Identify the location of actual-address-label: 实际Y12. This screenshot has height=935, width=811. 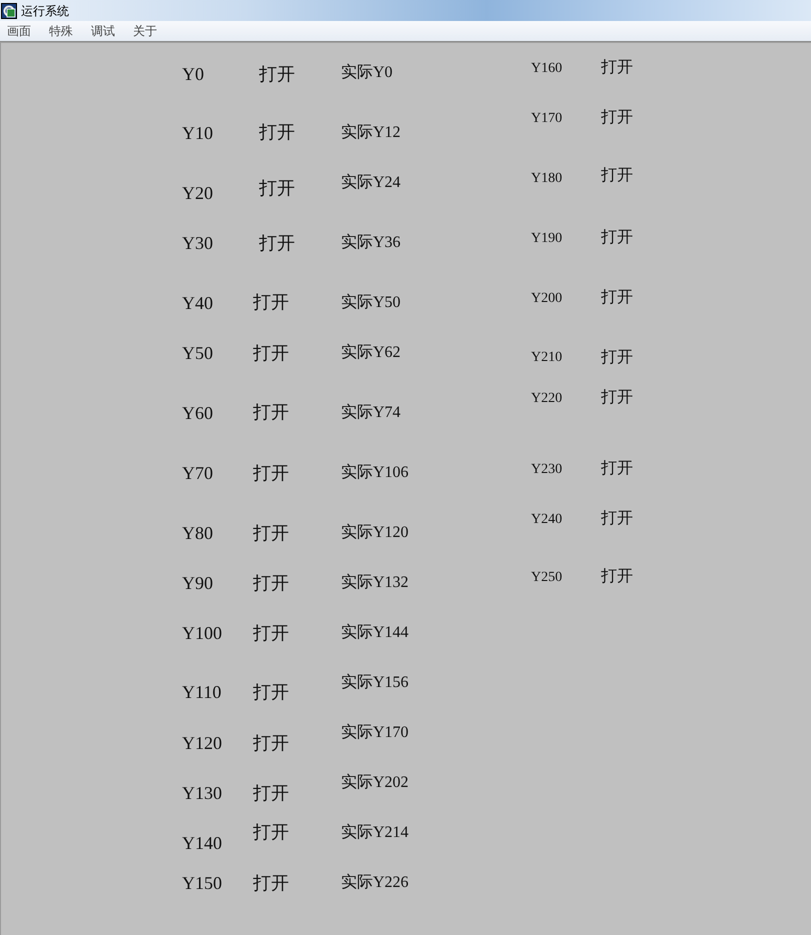
(371, 133).